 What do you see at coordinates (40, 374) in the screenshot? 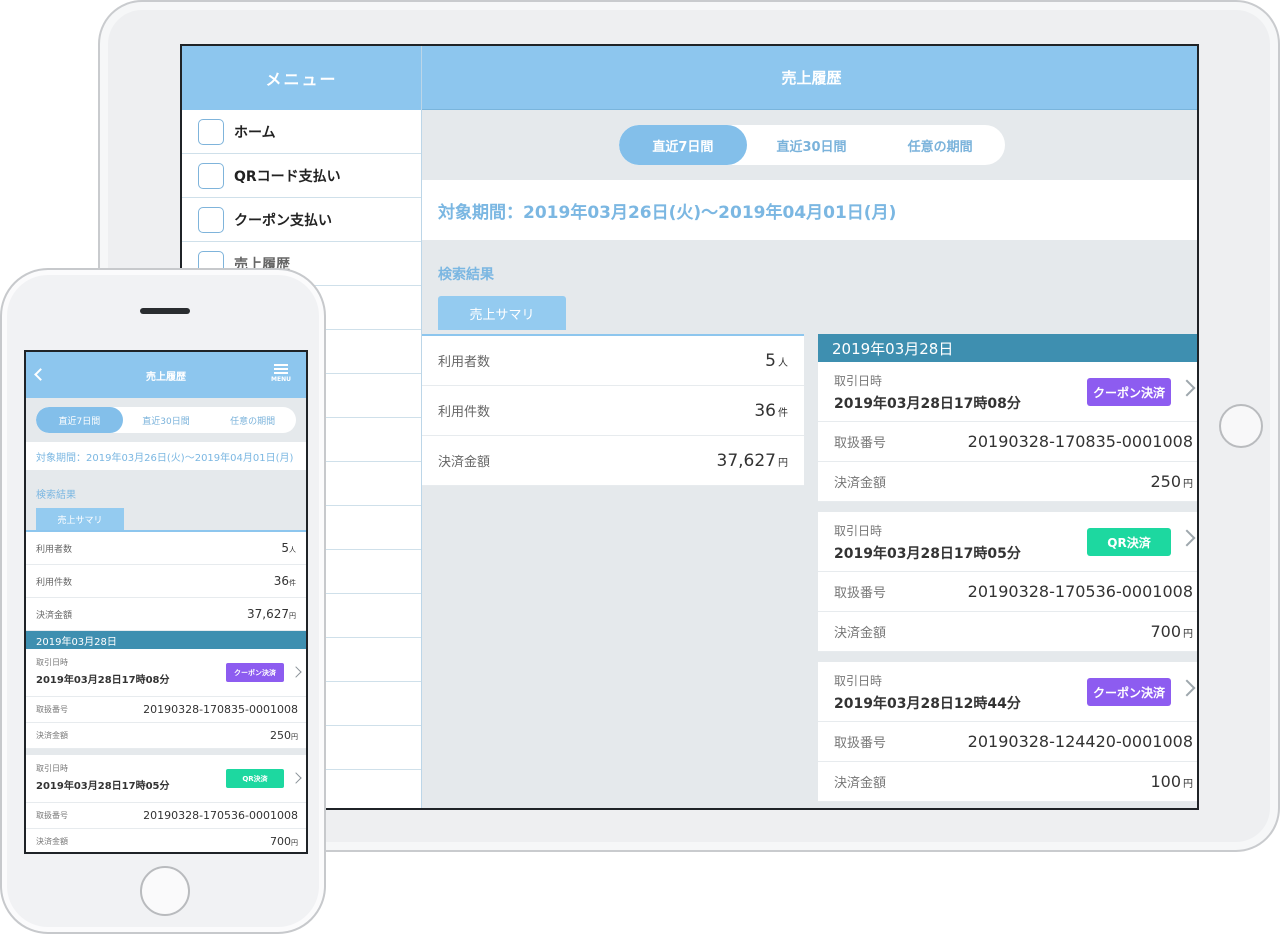
I see `back-chevron-icon` at bounding box center [40, 374].